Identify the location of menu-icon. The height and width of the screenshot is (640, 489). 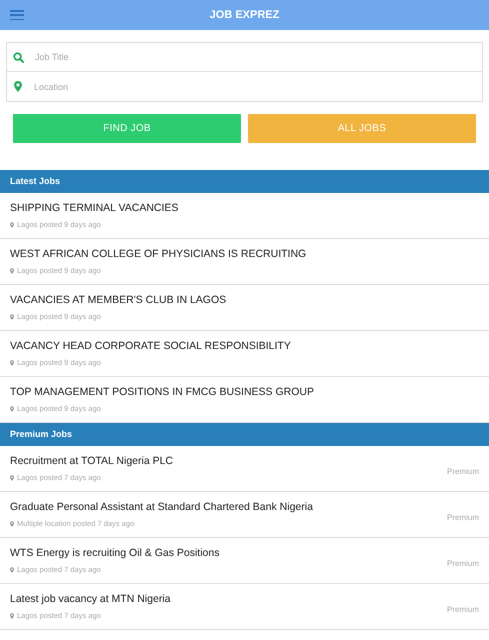
(17, 15).